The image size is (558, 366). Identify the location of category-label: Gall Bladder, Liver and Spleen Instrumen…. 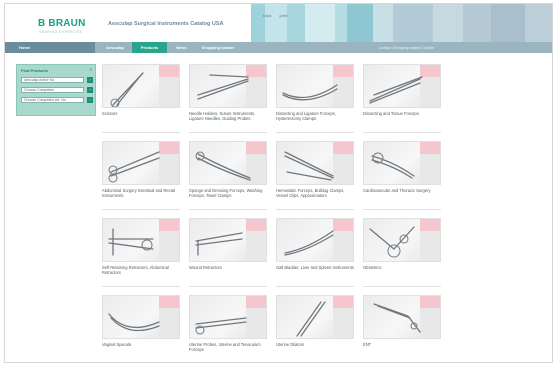
(315, 267).